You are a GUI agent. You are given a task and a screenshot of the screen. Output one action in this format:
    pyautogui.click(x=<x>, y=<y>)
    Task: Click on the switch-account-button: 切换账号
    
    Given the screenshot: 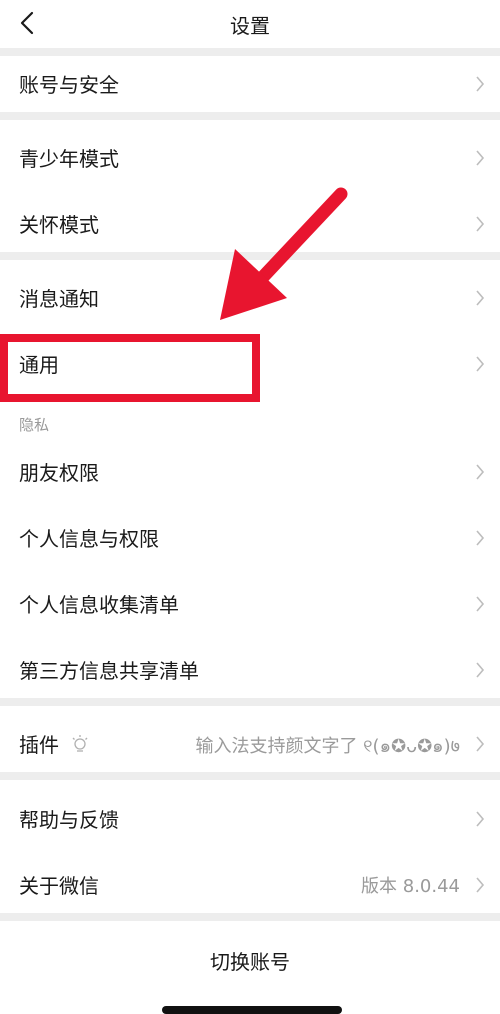 What is the action you would take?
    pyautogui.click(x=250, y=960)
    